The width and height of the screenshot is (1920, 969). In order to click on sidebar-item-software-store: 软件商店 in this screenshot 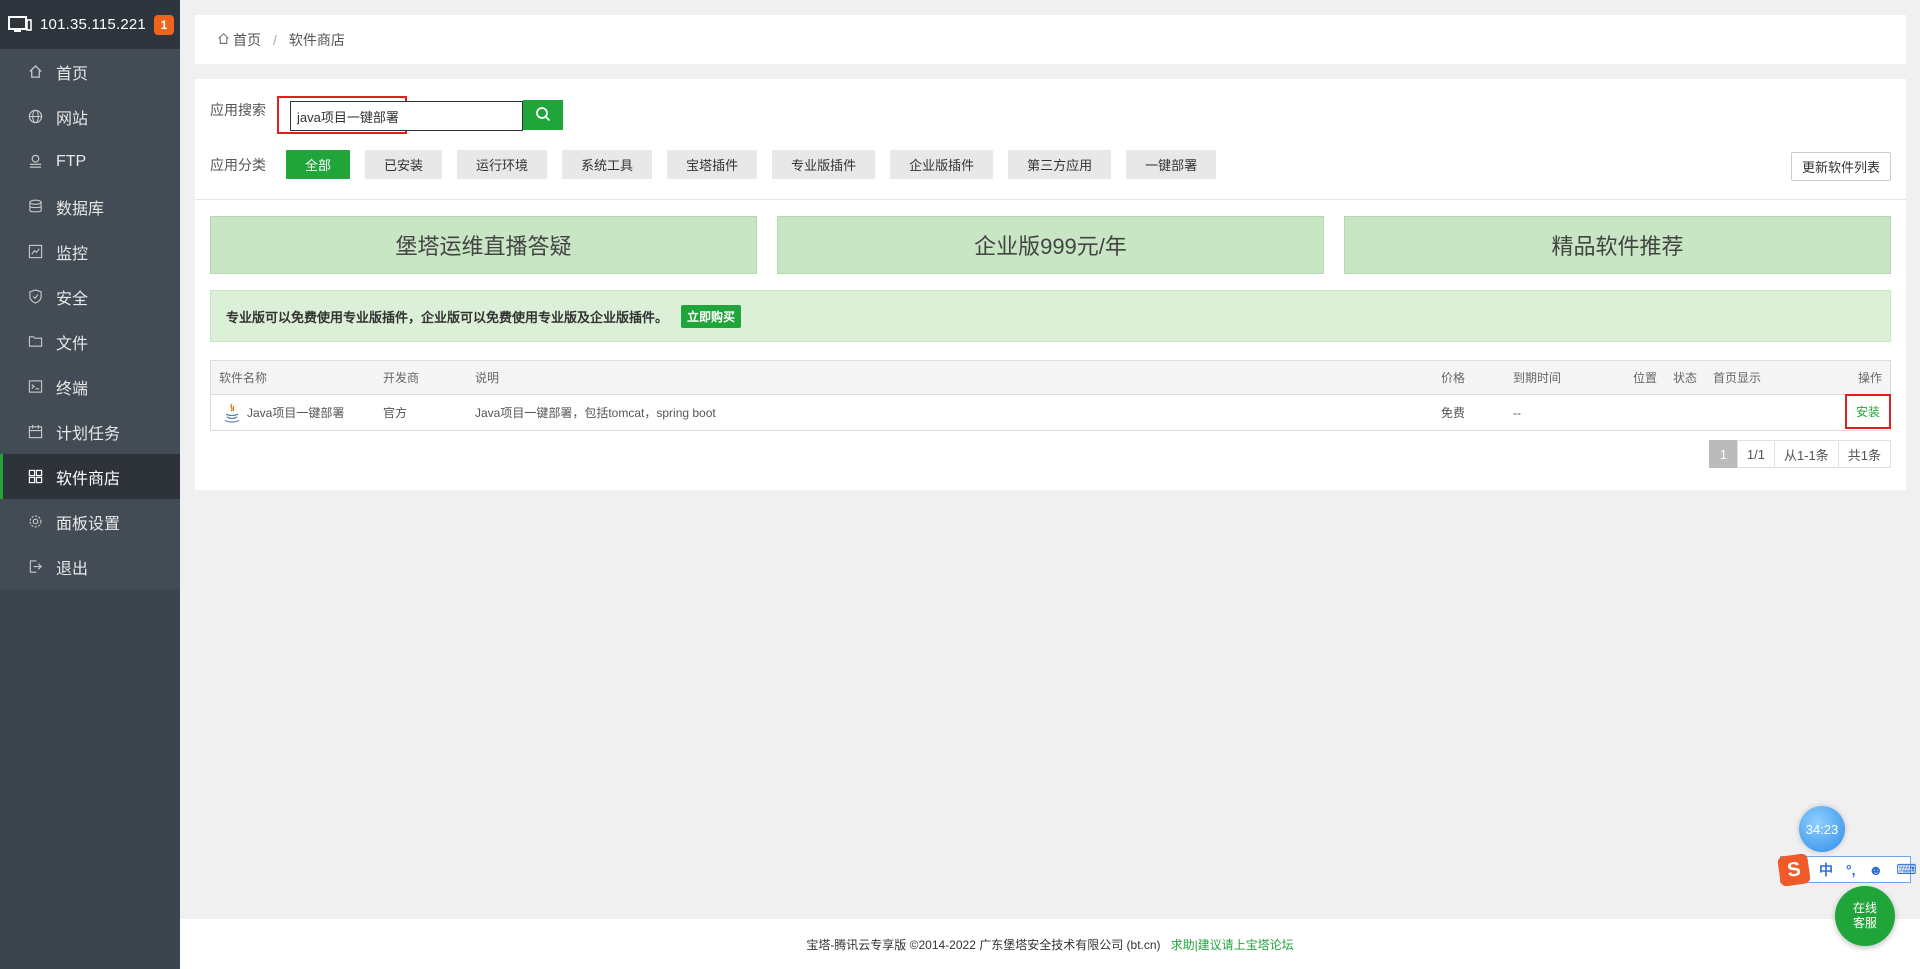, I will do `click(90, 476)`.